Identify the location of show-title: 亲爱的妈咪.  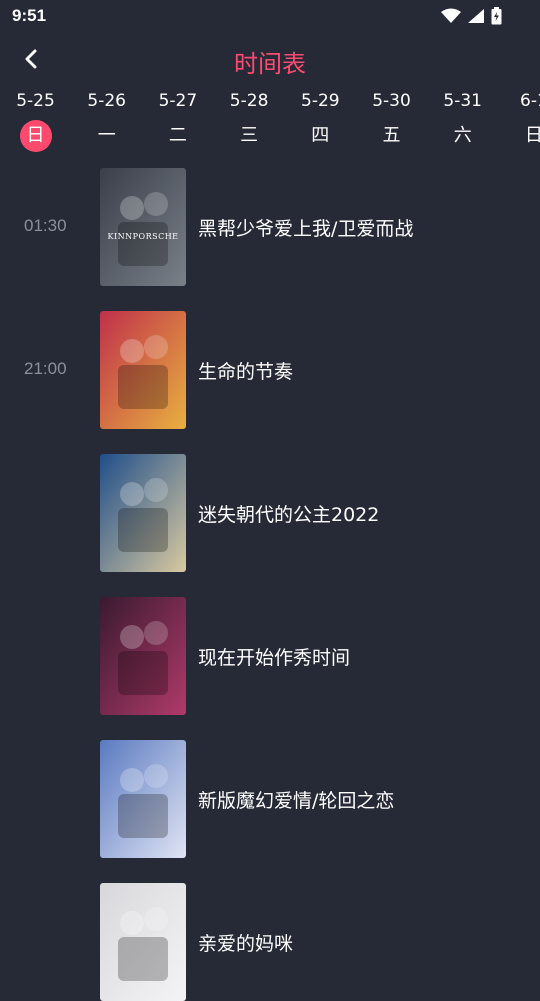
(246, 944).